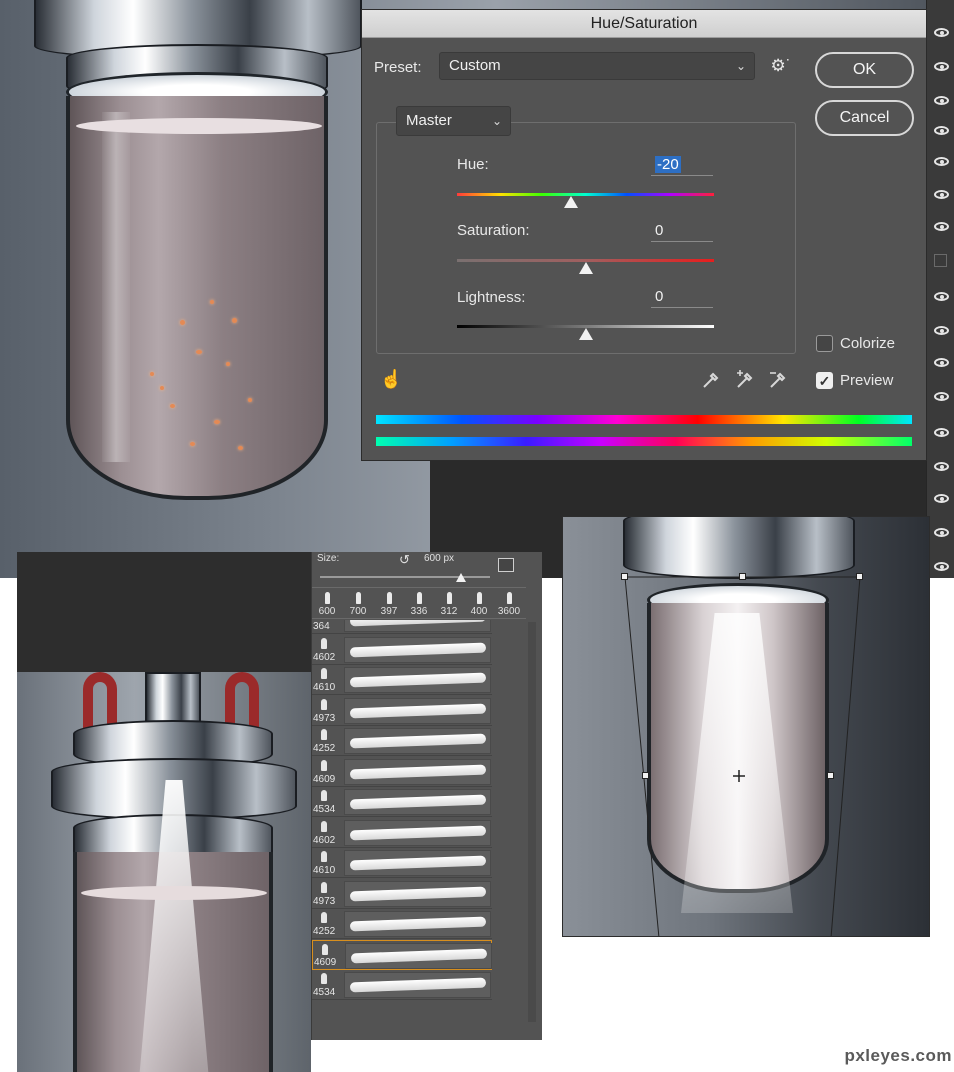 Image resolution: width=954 pixels, height=1072 pixels. What do you see at coordinates (778, 380) in the screenshot?
I see `eyedropper-subtract-icon` at bounding box center [778, 380].